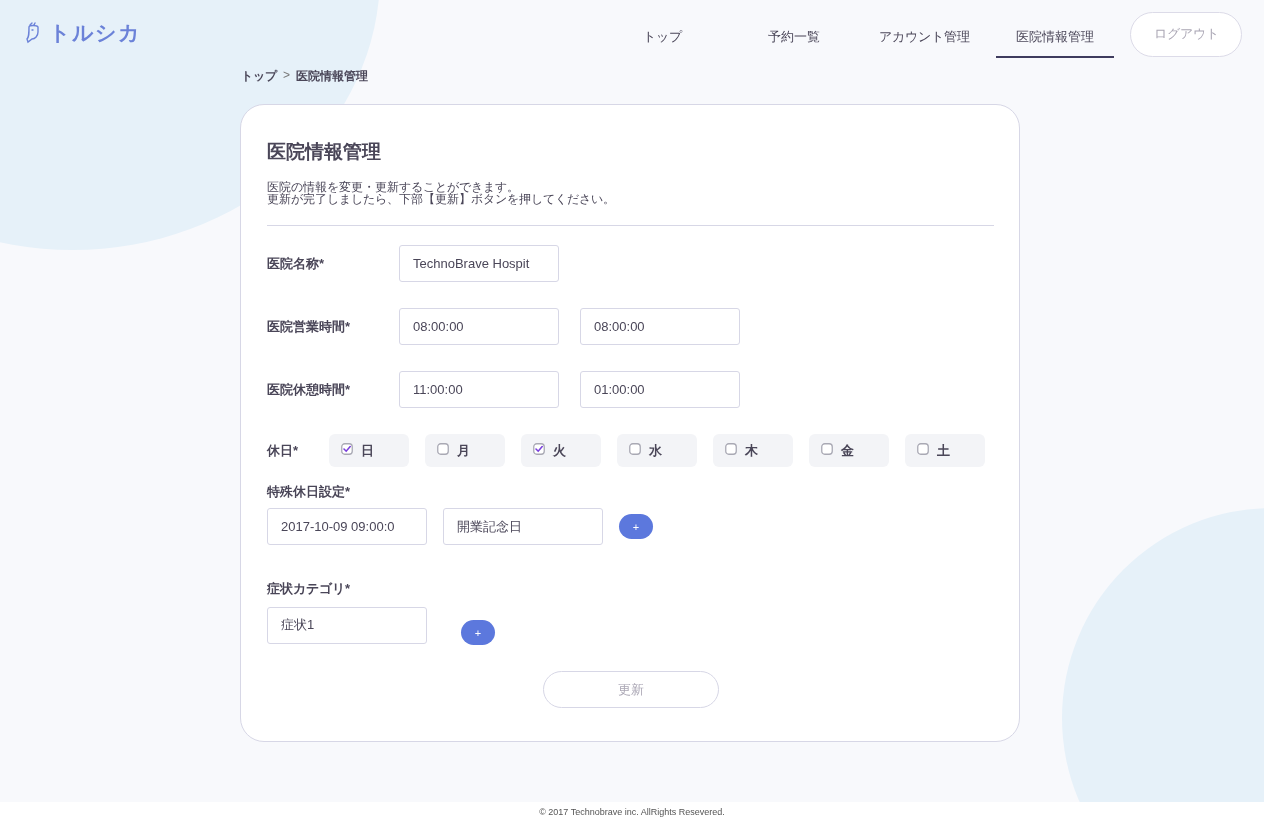  Describe the element at coordinates (657, 450) in the screenshot. I see `day-checkbox: 水` at that location.